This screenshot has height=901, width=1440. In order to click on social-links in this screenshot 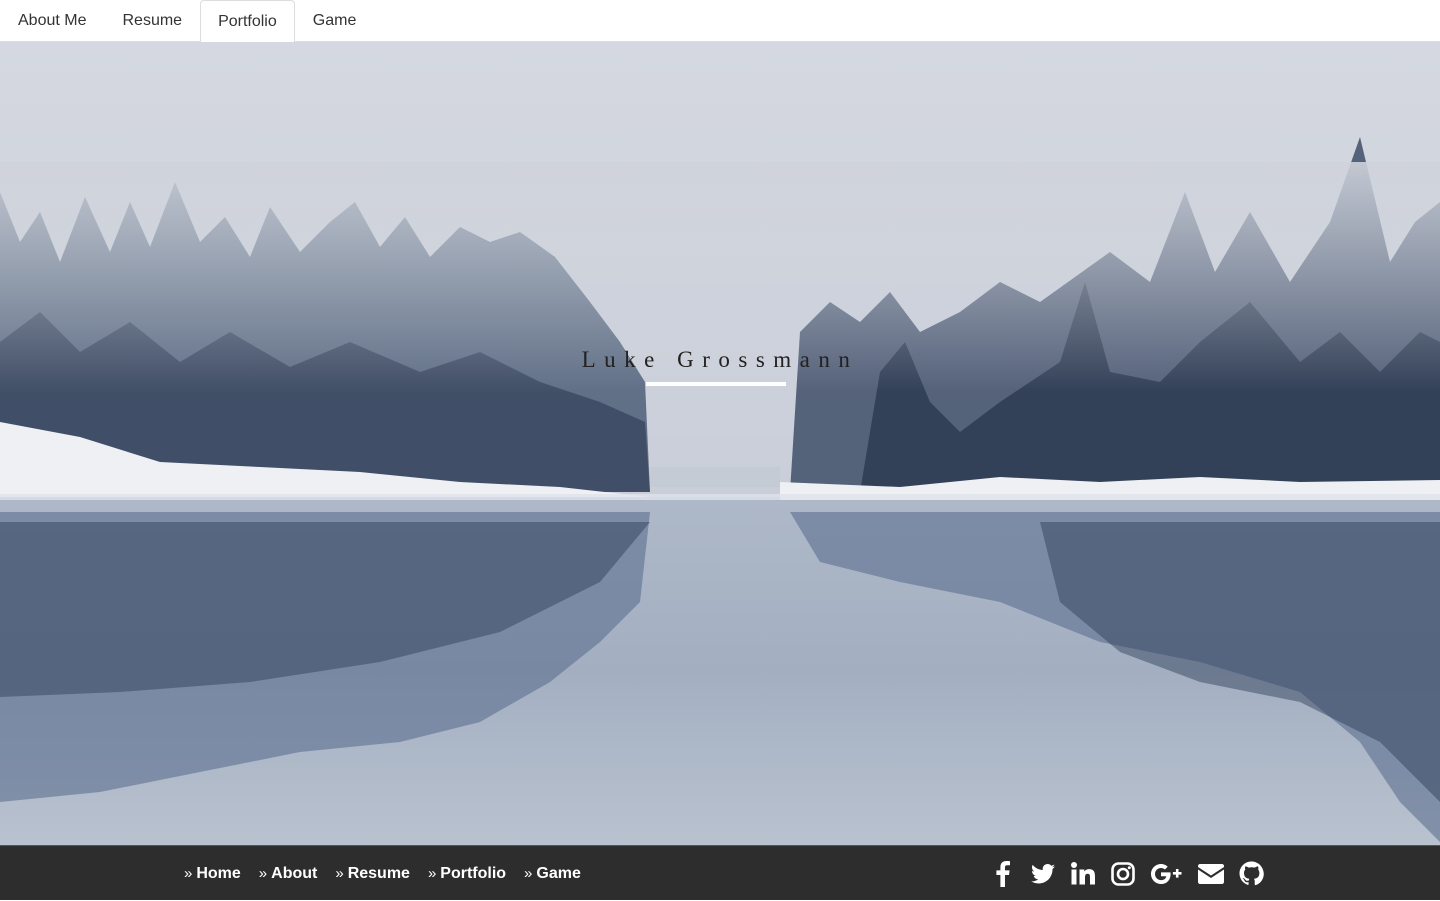, I will do `click(1127, 873)`.